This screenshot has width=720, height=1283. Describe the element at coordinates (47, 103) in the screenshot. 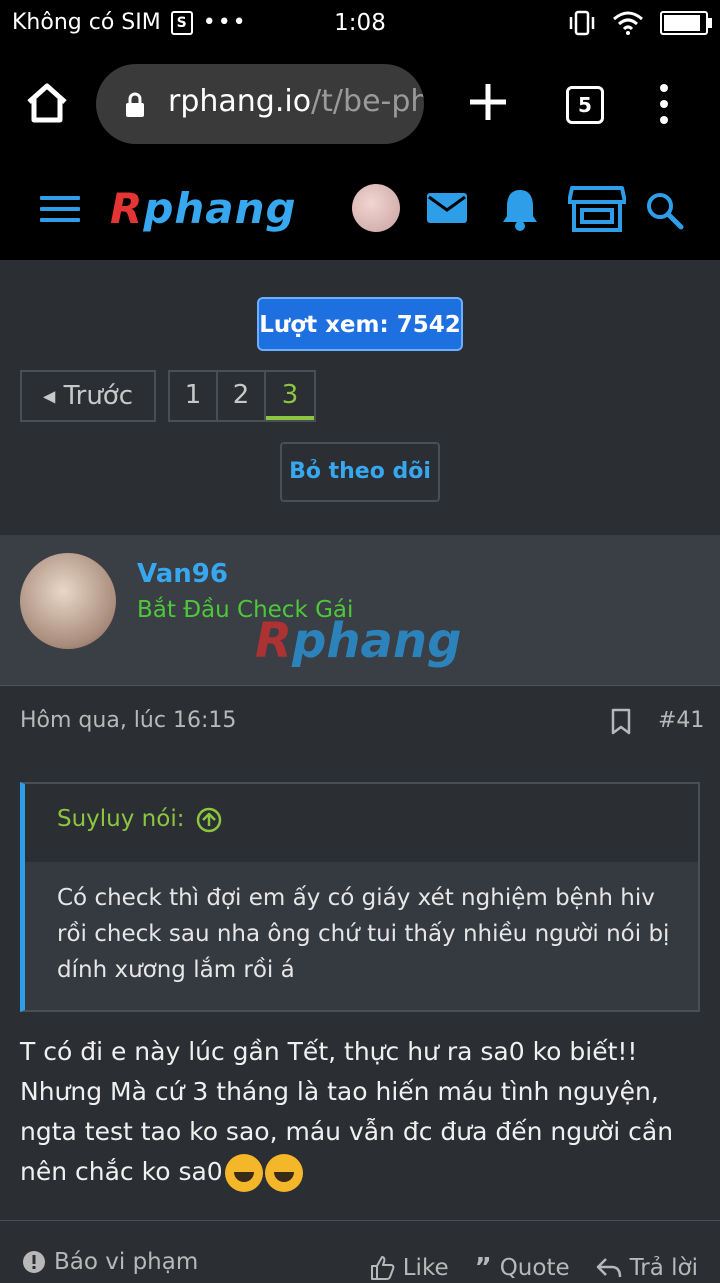

I see `home-icon` at that location.